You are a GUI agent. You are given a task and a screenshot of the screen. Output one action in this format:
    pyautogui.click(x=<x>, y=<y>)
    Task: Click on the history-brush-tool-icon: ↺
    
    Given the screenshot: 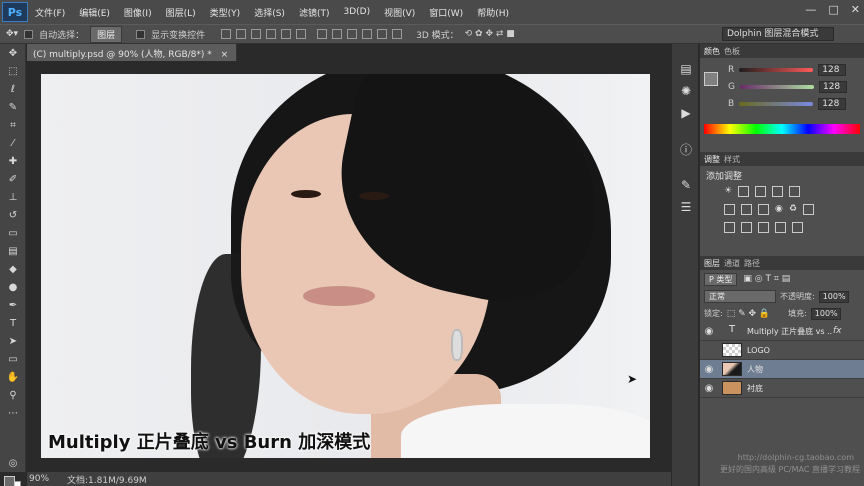 What is the action you would take?
    pyautogui.click(x=13, y=215)
    